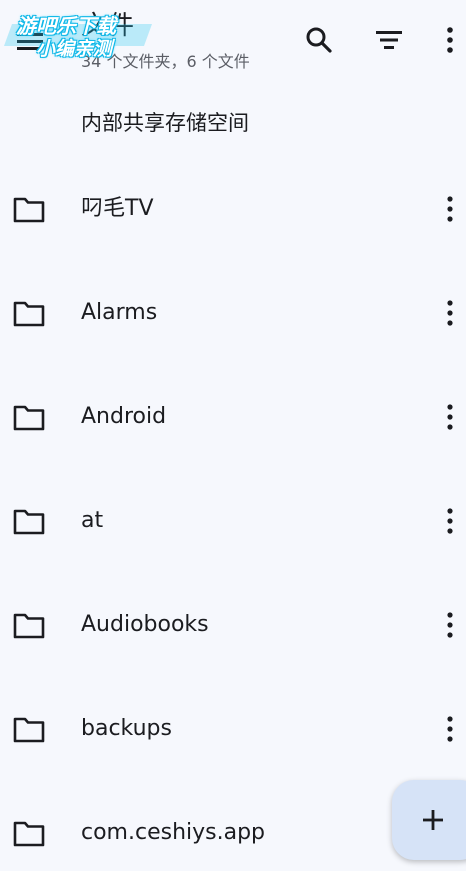  What do you see at coordinates (233, 521) in the screenshot?
I see `folder-row: at` at bounding box center [233, 521].